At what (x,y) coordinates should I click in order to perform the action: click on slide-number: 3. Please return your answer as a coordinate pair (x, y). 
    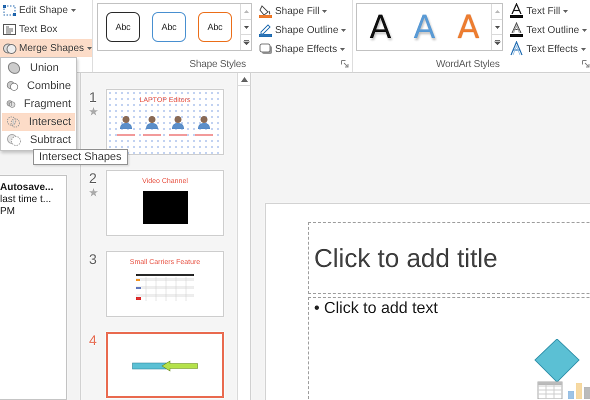
    Looking at the image, I should click on (93, 259).